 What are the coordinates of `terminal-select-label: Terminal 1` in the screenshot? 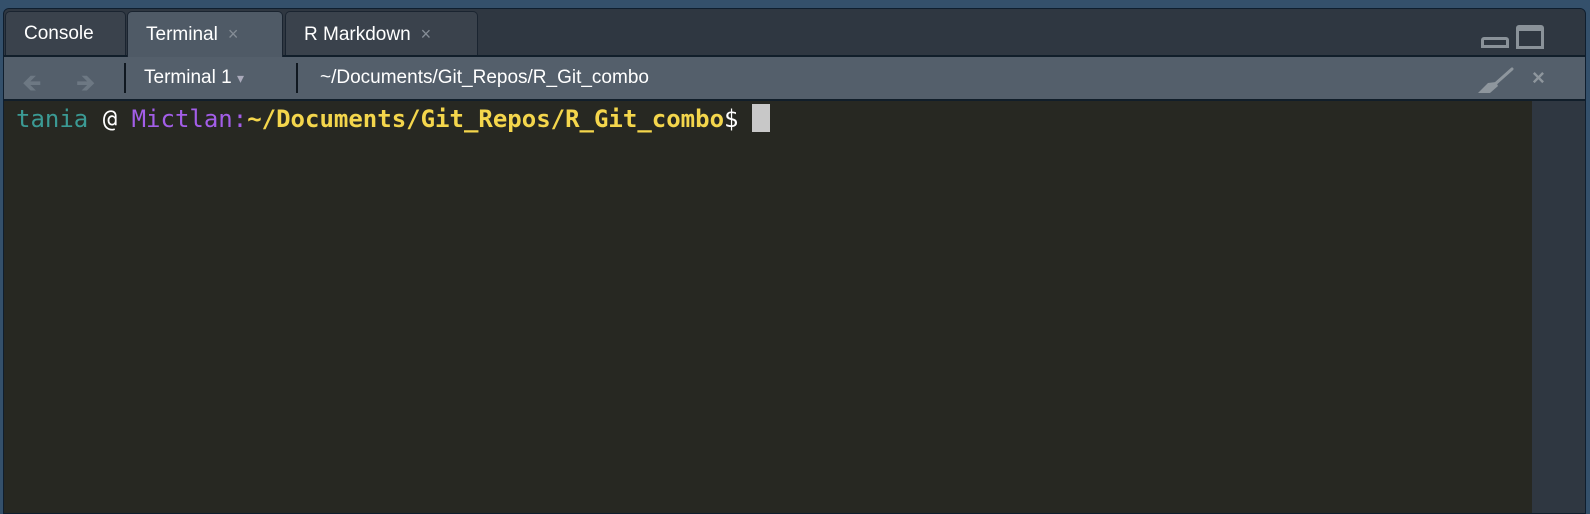 It's located at (188, 77).